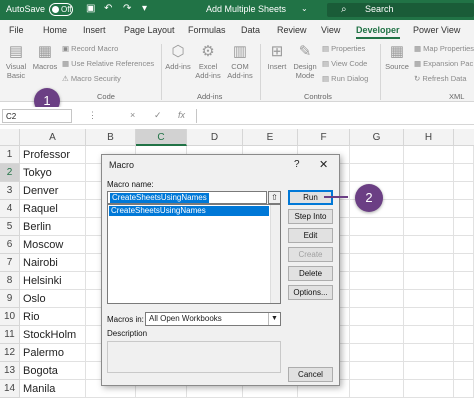 This screenshot has width=474, height=400. Describe the element at coordinates (45, 57) in the screenshot. I see `macros-button: ▦ Macros` at that location.